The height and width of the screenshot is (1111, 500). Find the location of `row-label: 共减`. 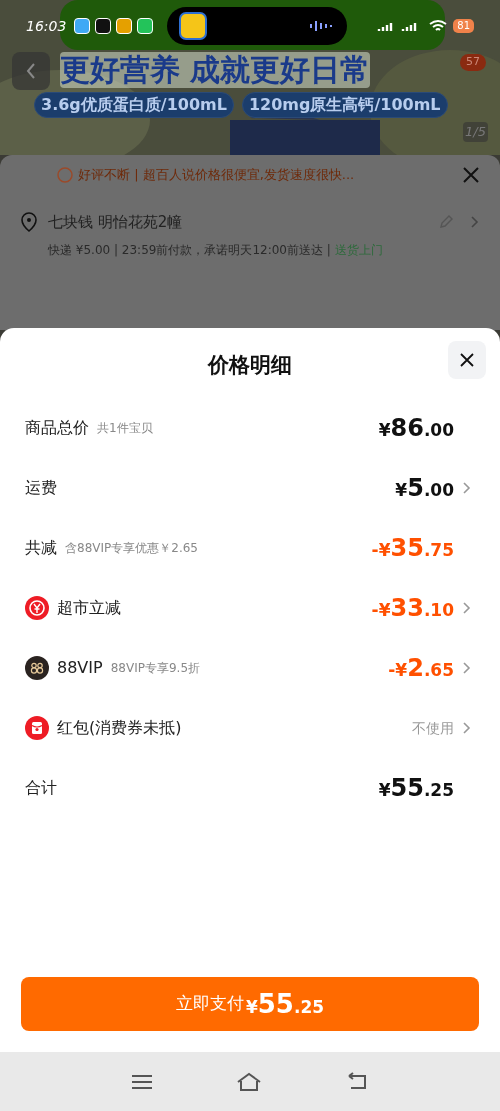

row-label: 共减 is located at coordinates (41, 548).